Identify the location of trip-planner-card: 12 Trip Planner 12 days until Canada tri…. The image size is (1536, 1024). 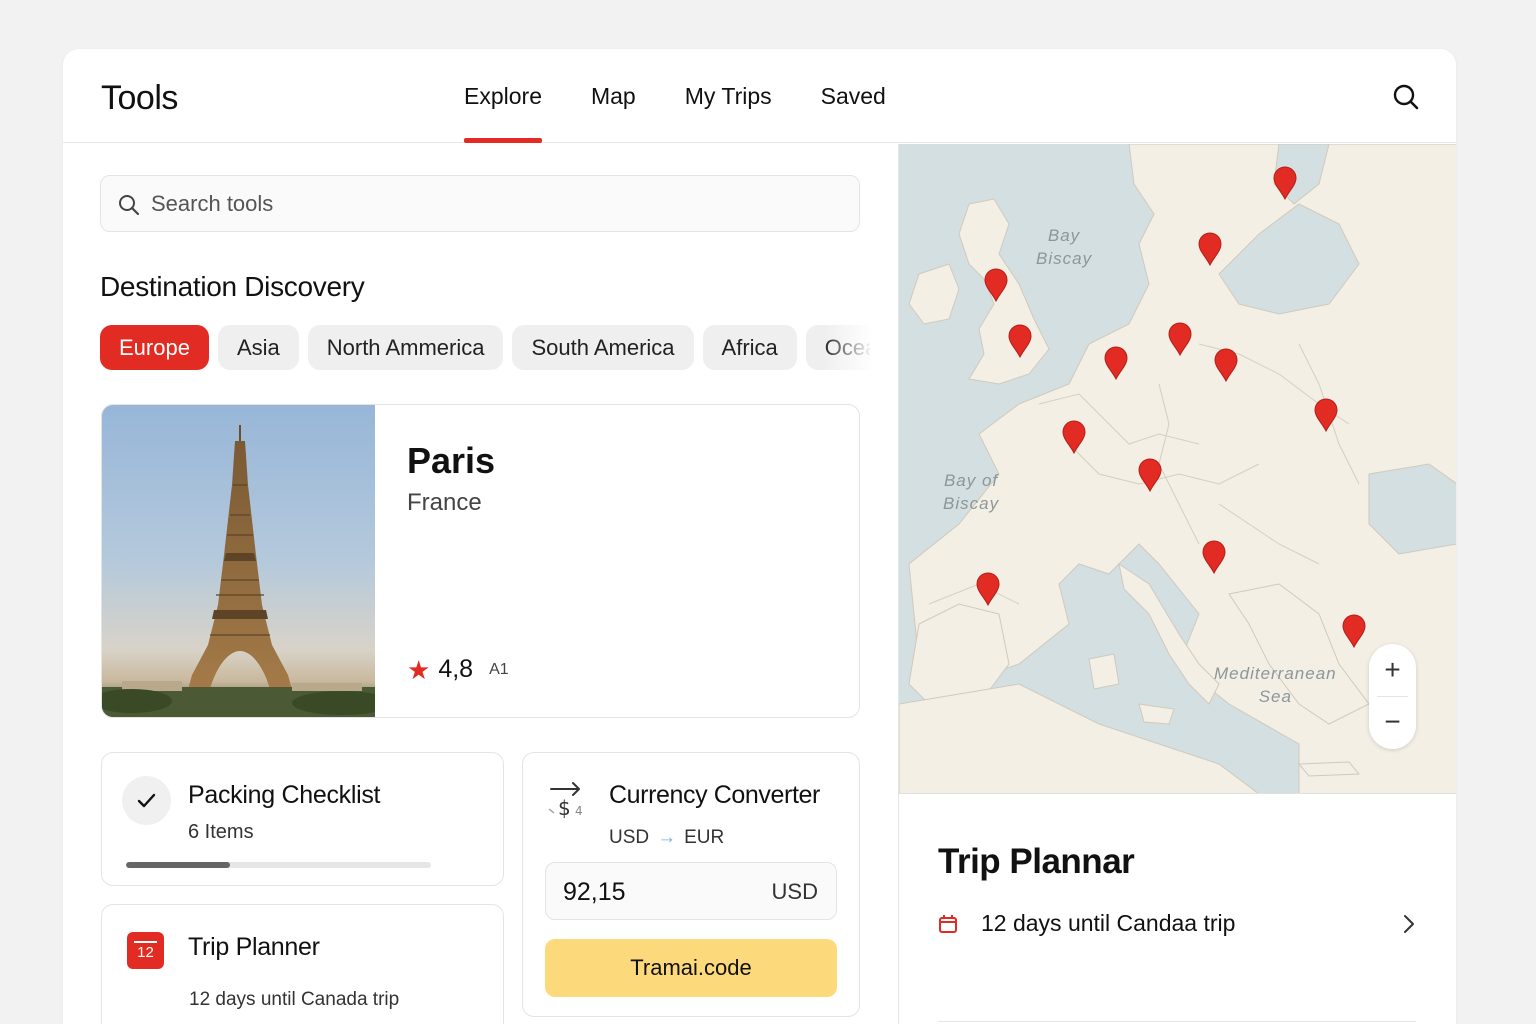
(302, 964).